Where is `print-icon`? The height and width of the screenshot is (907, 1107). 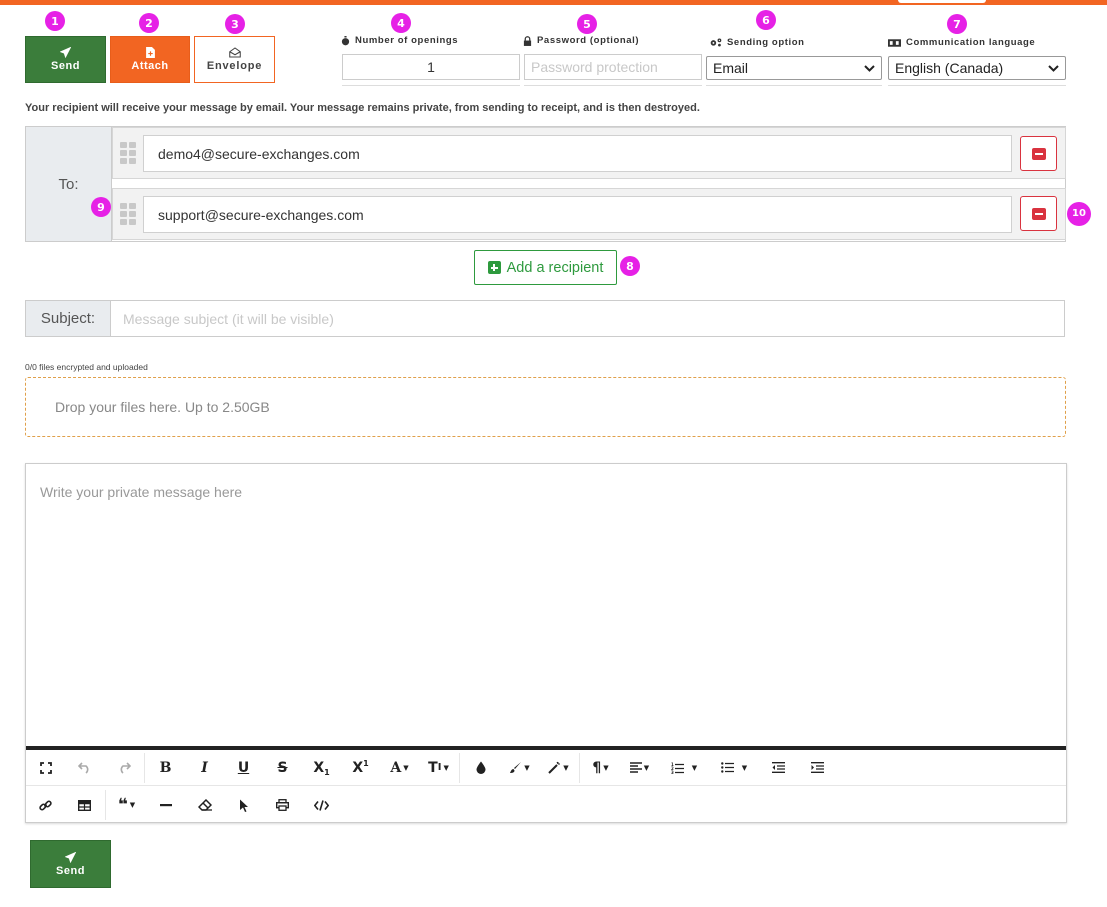
print-icon is located at coordinates (282, 805).